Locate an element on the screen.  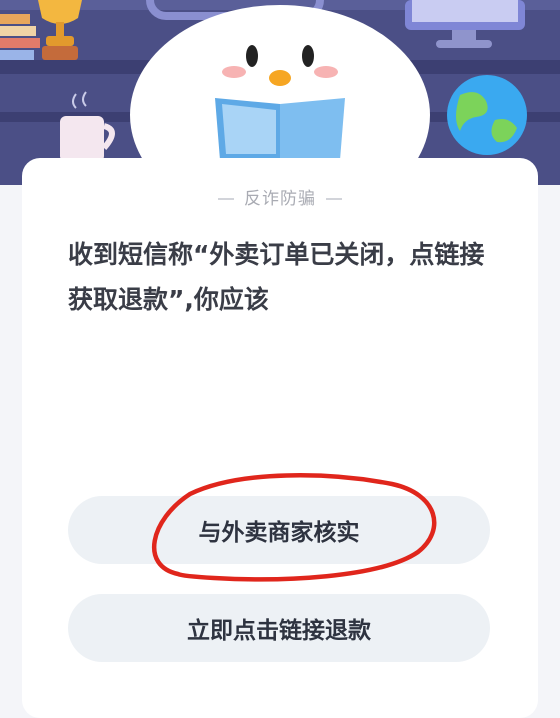
section-label-text: 反诈防骗 is located at coordinates (280, 199).